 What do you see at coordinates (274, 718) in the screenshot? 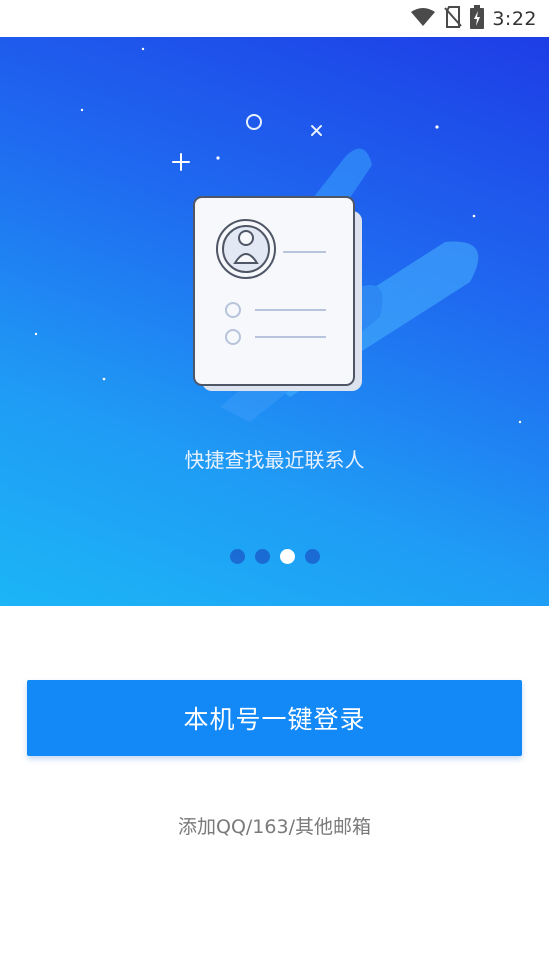
I see `one-click-login-button: 本机号一键登录` at bounding box center [274, 718].